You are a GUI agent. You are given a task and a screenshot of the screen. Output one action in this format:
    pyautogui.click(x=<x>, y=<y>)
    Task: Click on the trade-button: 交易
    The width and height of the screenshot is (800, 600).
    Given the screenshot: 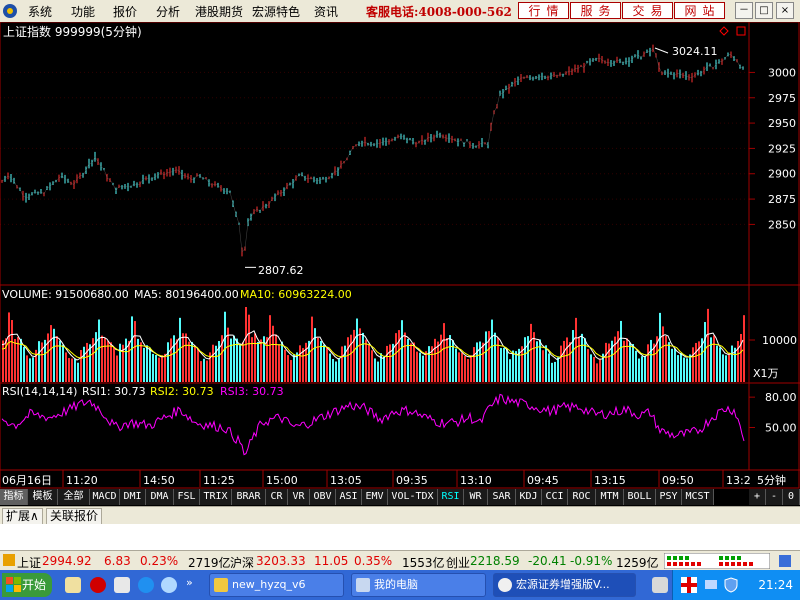 What is the action you would take?
    pyautogui.click(x=647, y=10)
    